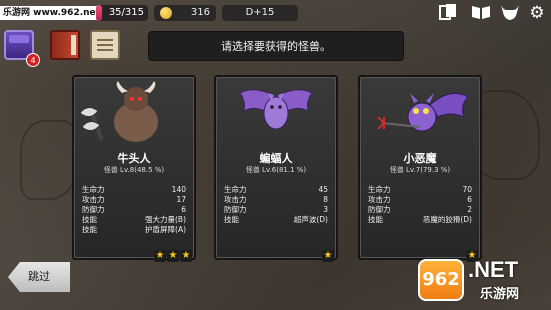 This screenshot has height=310, width=551. I want to click on stat-value: 45, so click(323, 189).